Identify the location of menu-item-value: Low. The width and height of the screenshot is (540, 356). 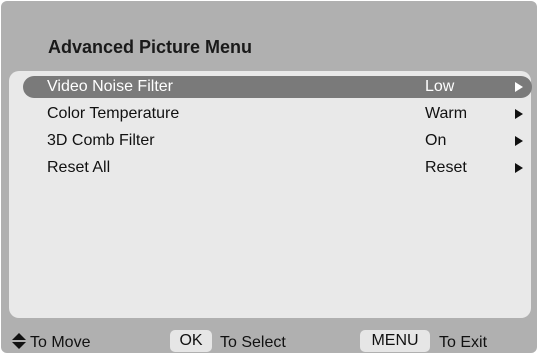
(440, 86).